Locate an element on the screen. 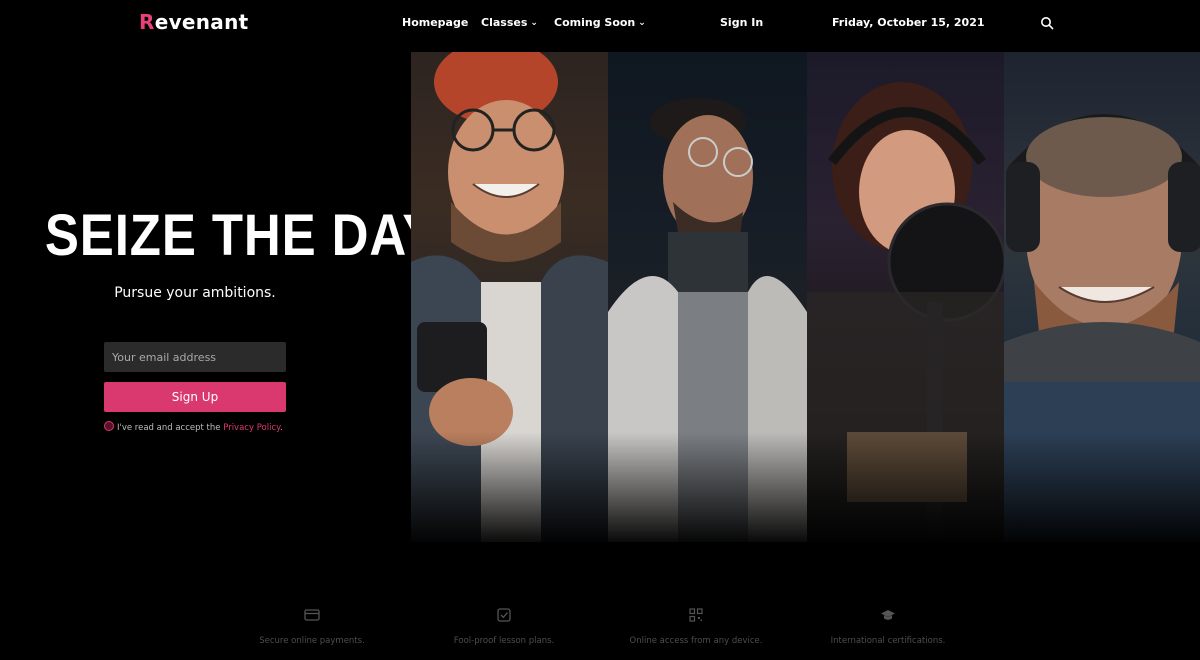 This screenshot has width=1200, height=660. nav-coming-soon: Coming Soon ⌄ is located at coordinates (600, 22).